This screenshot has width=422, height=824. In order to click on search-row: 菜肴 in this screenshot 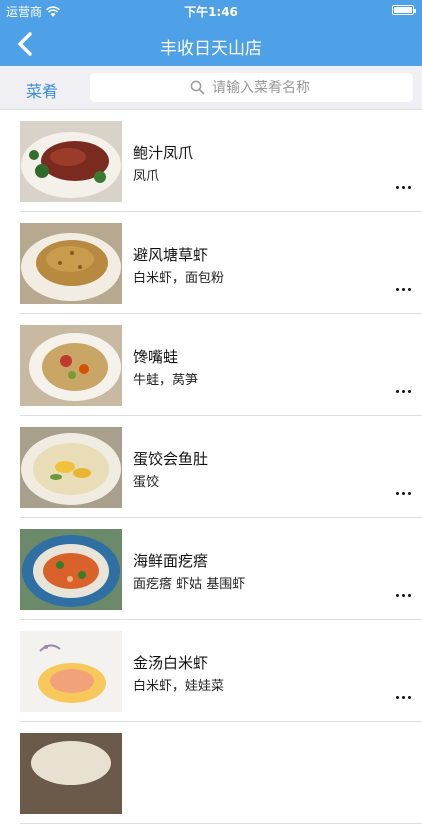, I will do `click(211, 88)`.